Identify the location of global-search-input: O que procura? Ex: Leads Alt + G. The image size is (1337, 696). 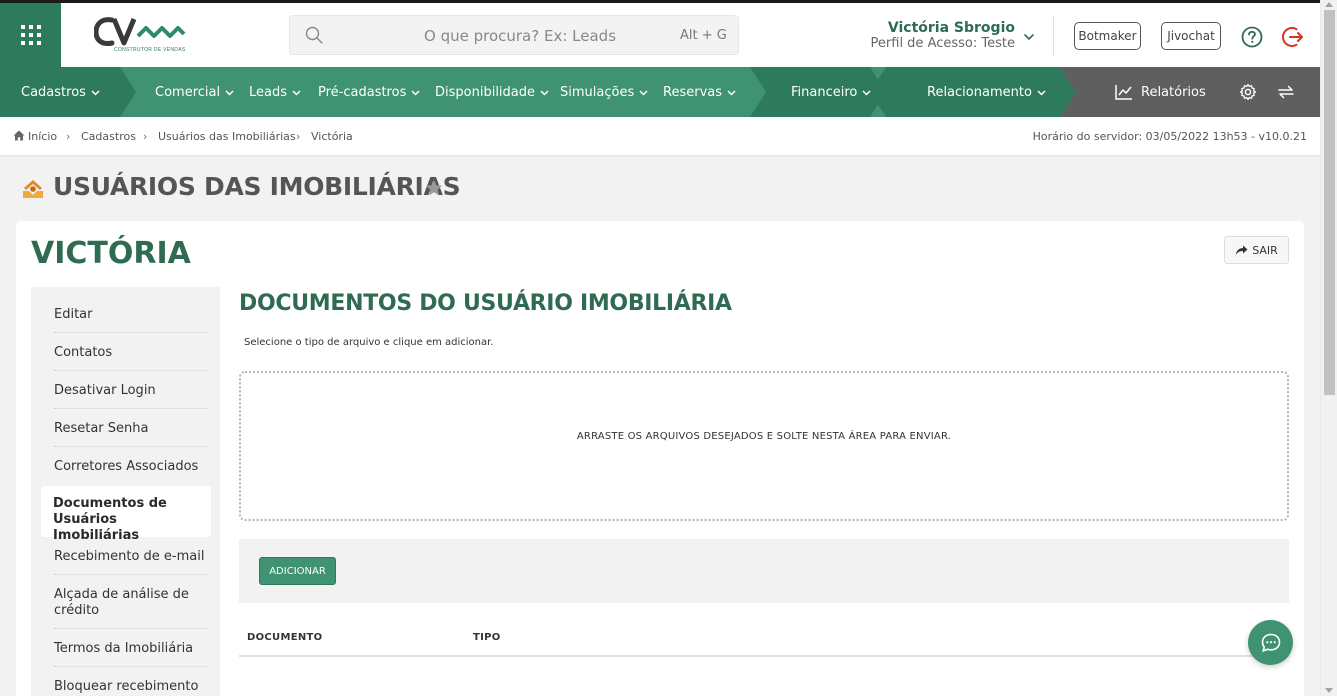
(514, 35).